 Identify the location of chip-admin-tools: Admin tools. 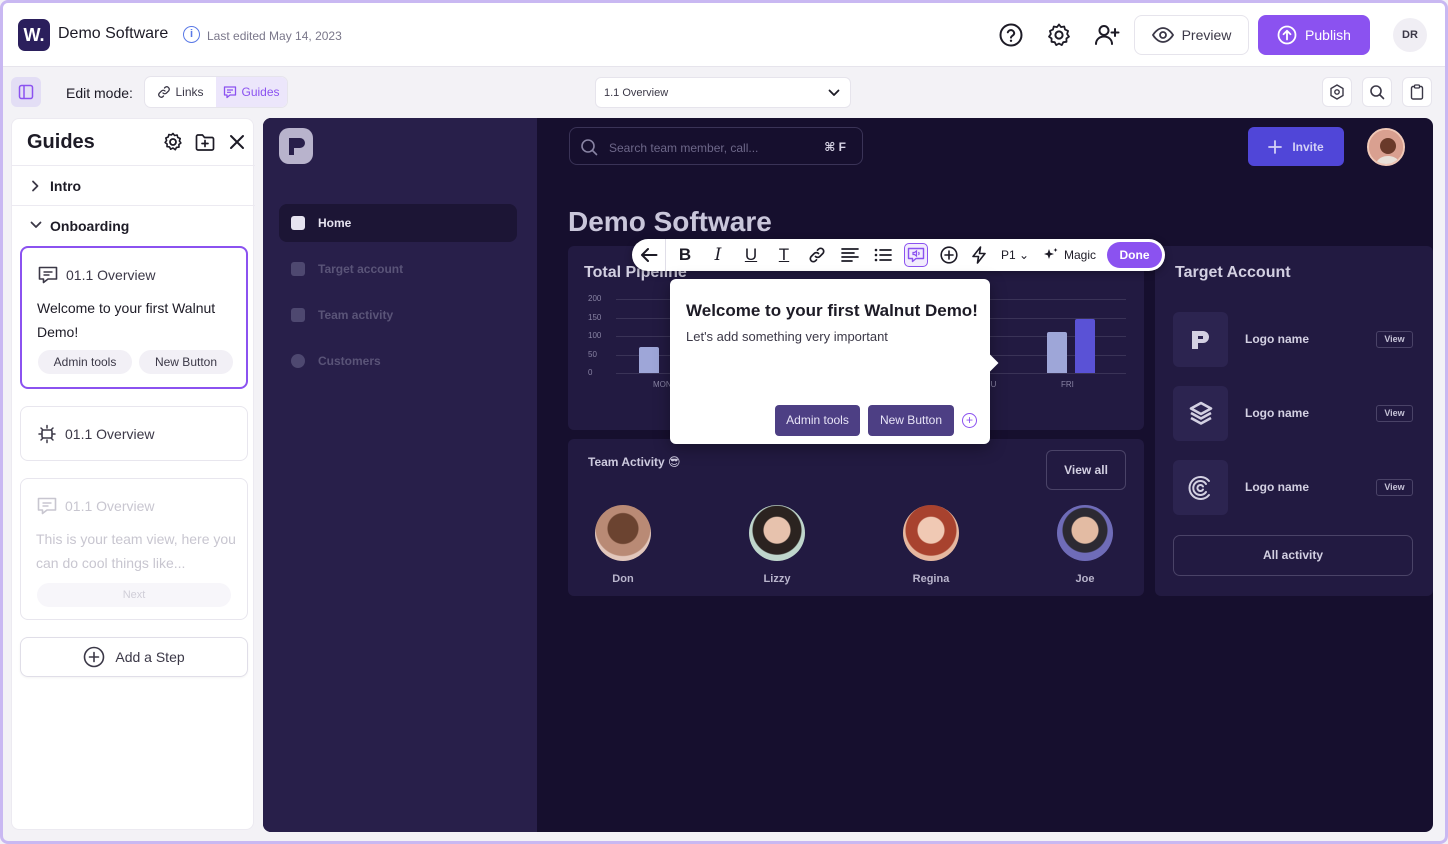
(85, 362).